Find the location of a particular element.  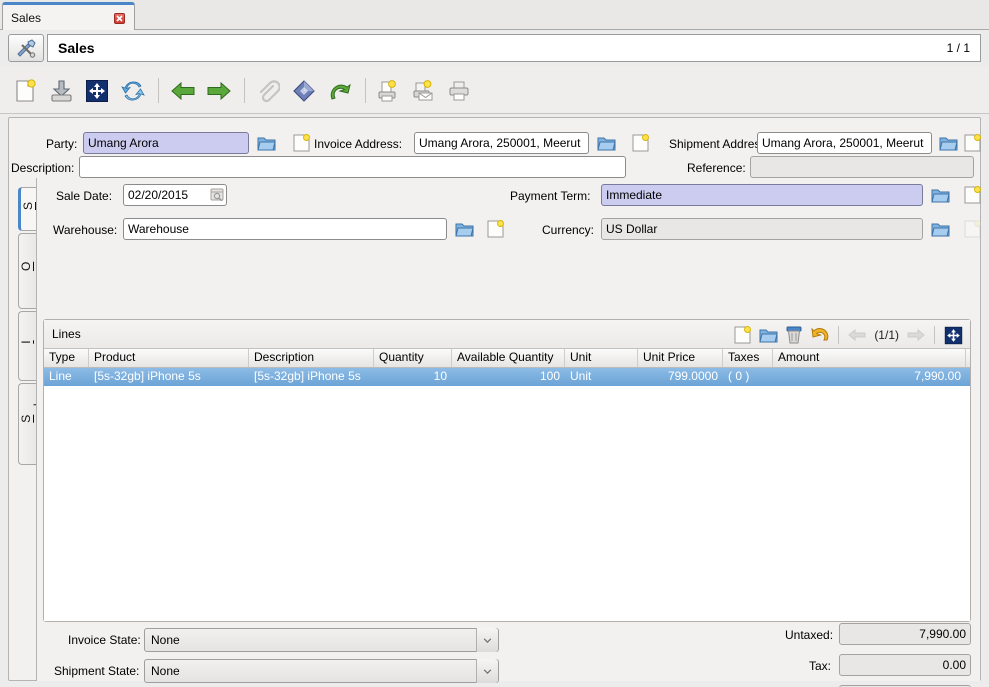

description-input is located at coordinates (352, 167).